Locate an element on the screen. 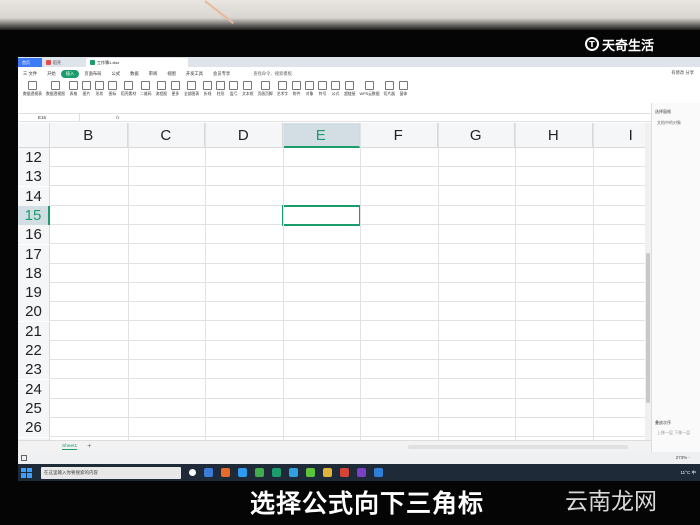 This screenshot has width=700, height=525. row-header: 25 is located at coordinates (34, 408).